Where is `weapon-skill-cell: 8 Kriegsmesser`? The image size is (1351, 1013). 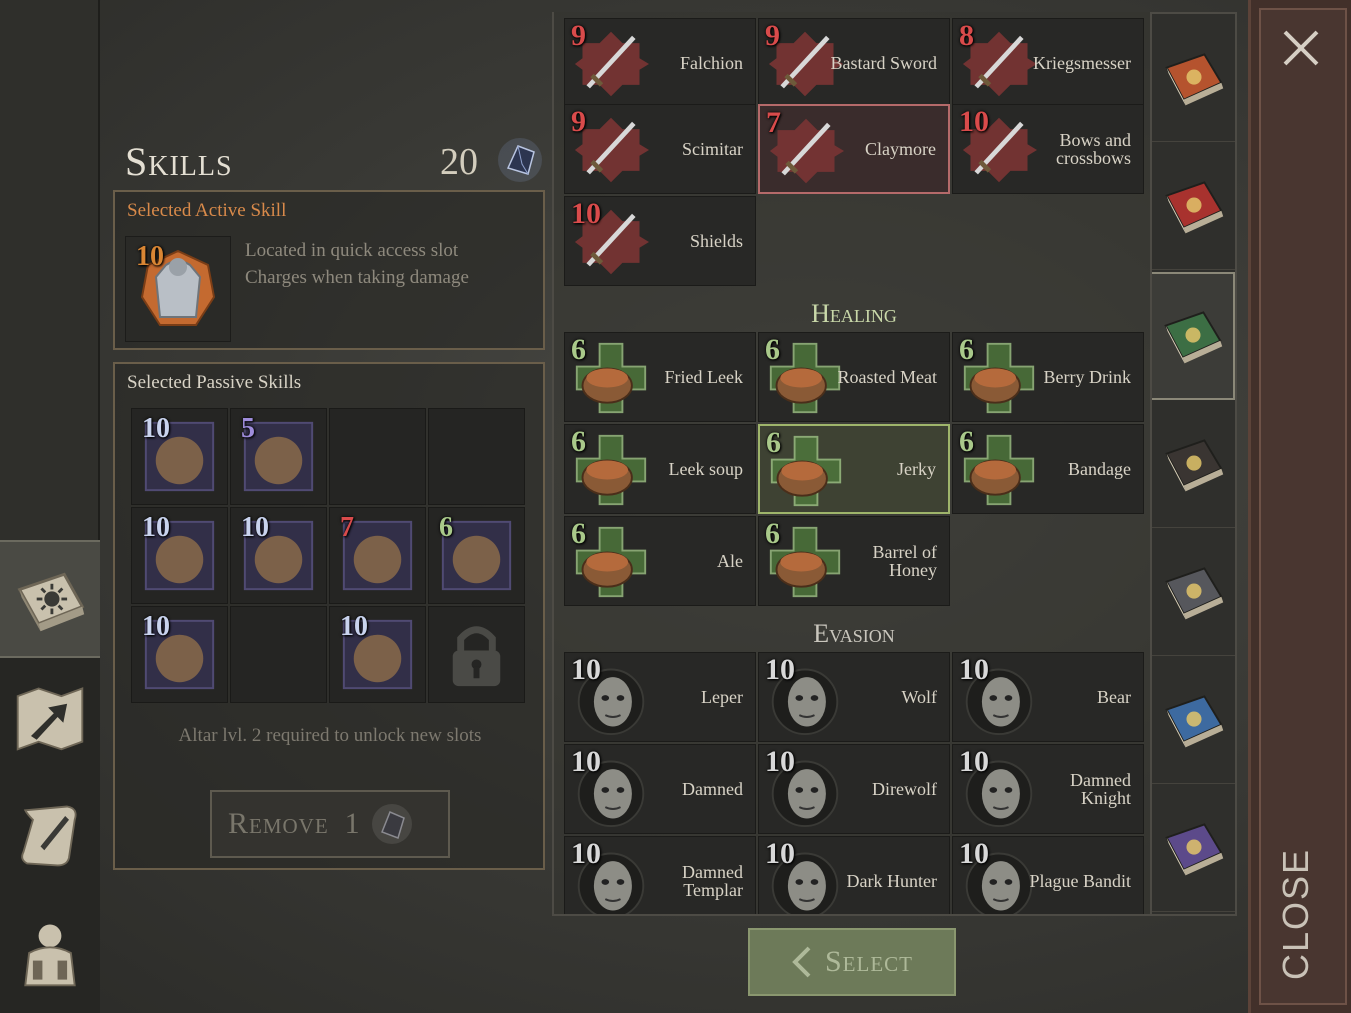
weapon-skill-cell: 8 Kriegsmesser is located at coordinates (1048, 63).